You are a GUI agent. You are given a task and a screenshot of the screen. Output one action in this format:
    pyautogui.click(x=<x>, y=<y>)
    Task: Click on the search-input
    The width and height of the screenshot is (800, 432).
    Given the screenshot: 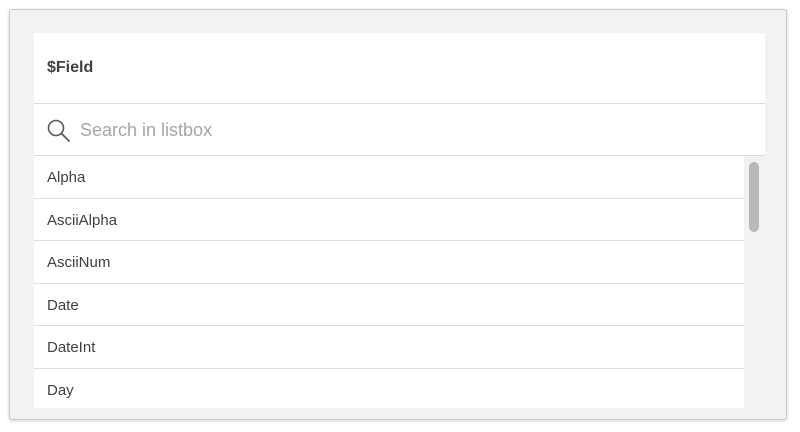 What is the action you would take?
    pyautogui.click(x=410, y=130)
    